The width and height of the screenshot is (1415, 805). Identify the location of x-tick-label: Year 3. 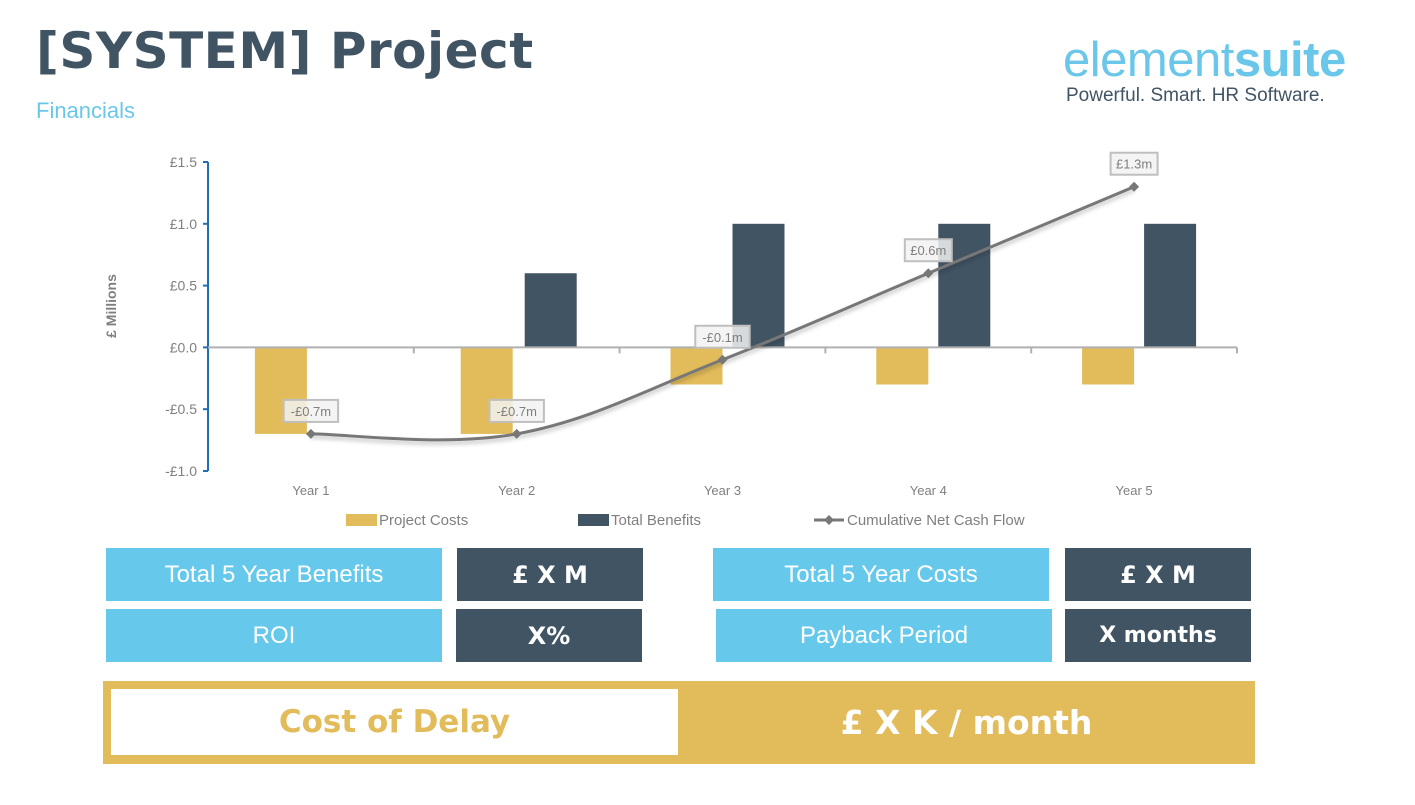
(722, 490).